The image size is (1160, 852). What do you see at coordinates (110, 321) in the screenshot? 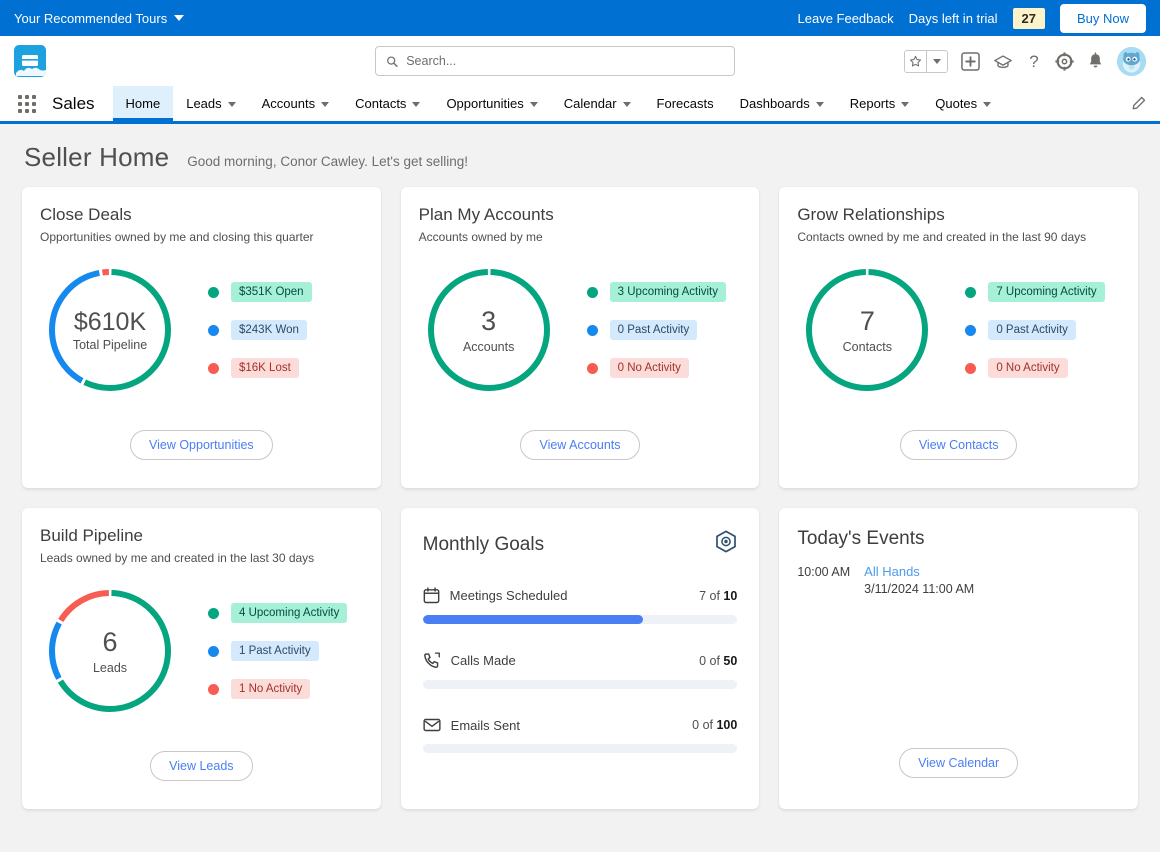
I see `donut-center-value: $610K` at bounding box center [110, 321].